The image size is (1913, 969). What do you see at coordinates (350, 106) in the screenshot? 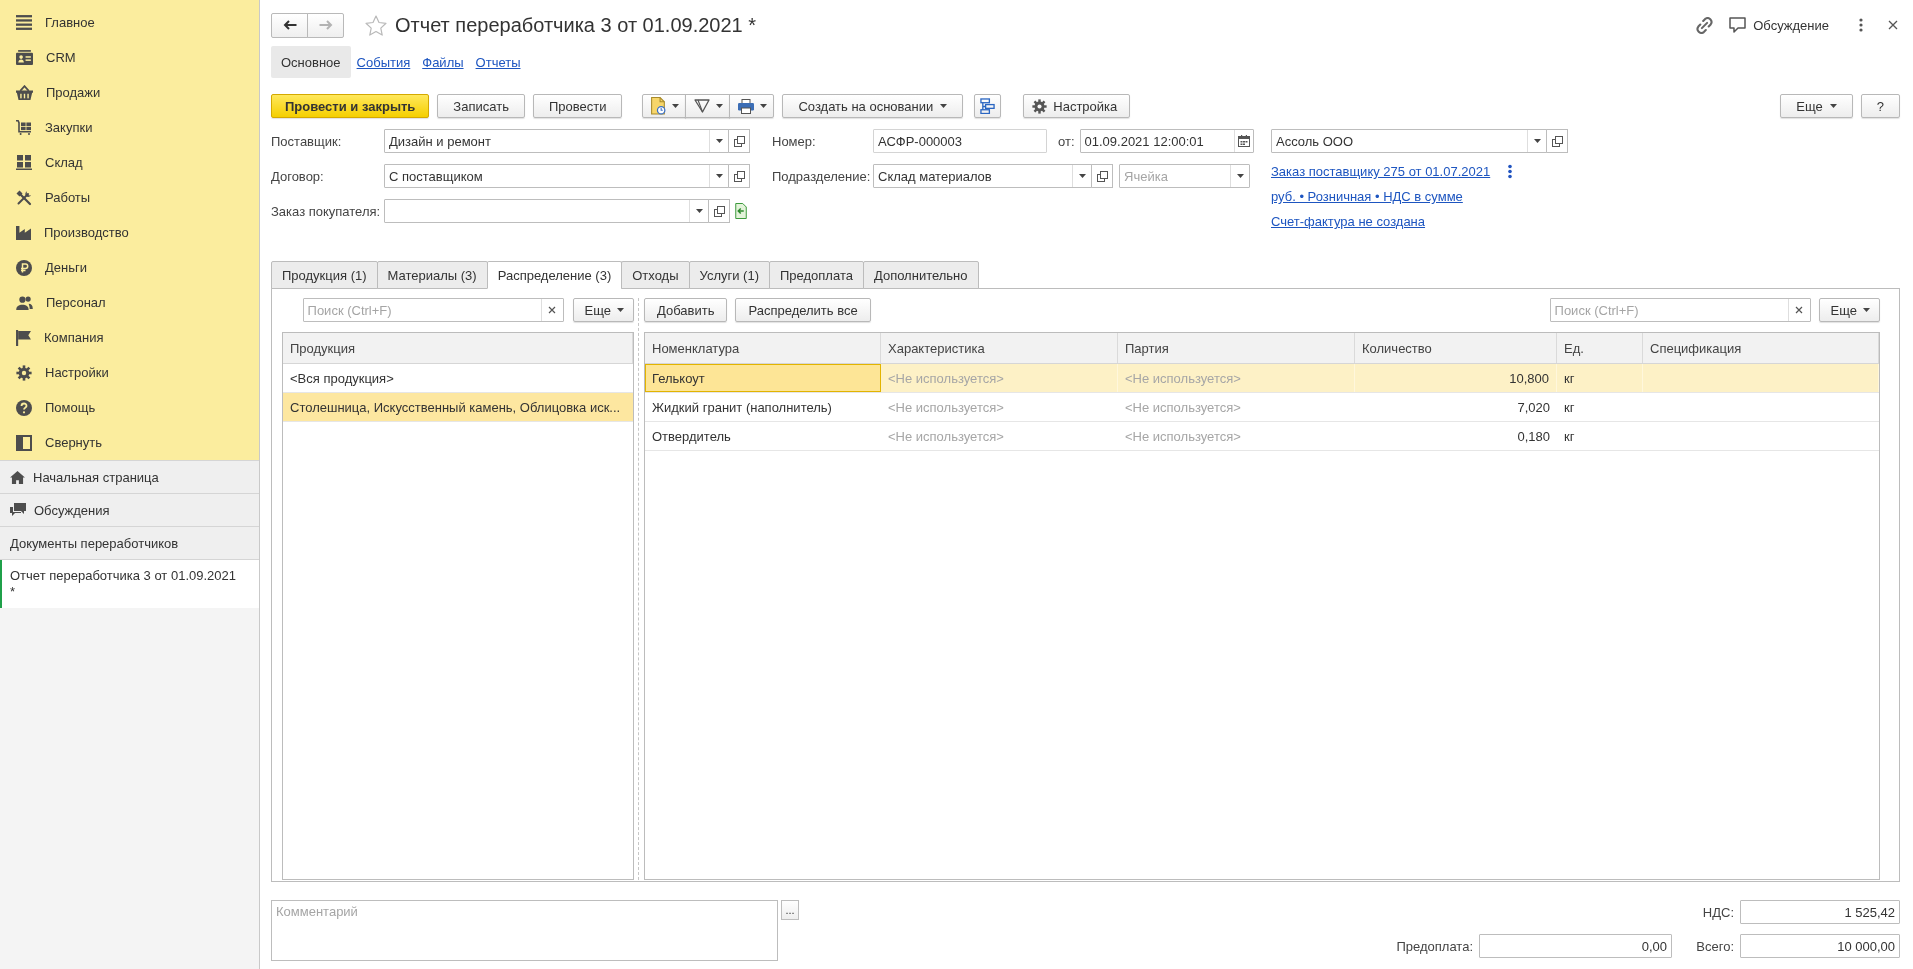
I see `primary-button: Провести и закрыть` at bounding box center [350, 106].